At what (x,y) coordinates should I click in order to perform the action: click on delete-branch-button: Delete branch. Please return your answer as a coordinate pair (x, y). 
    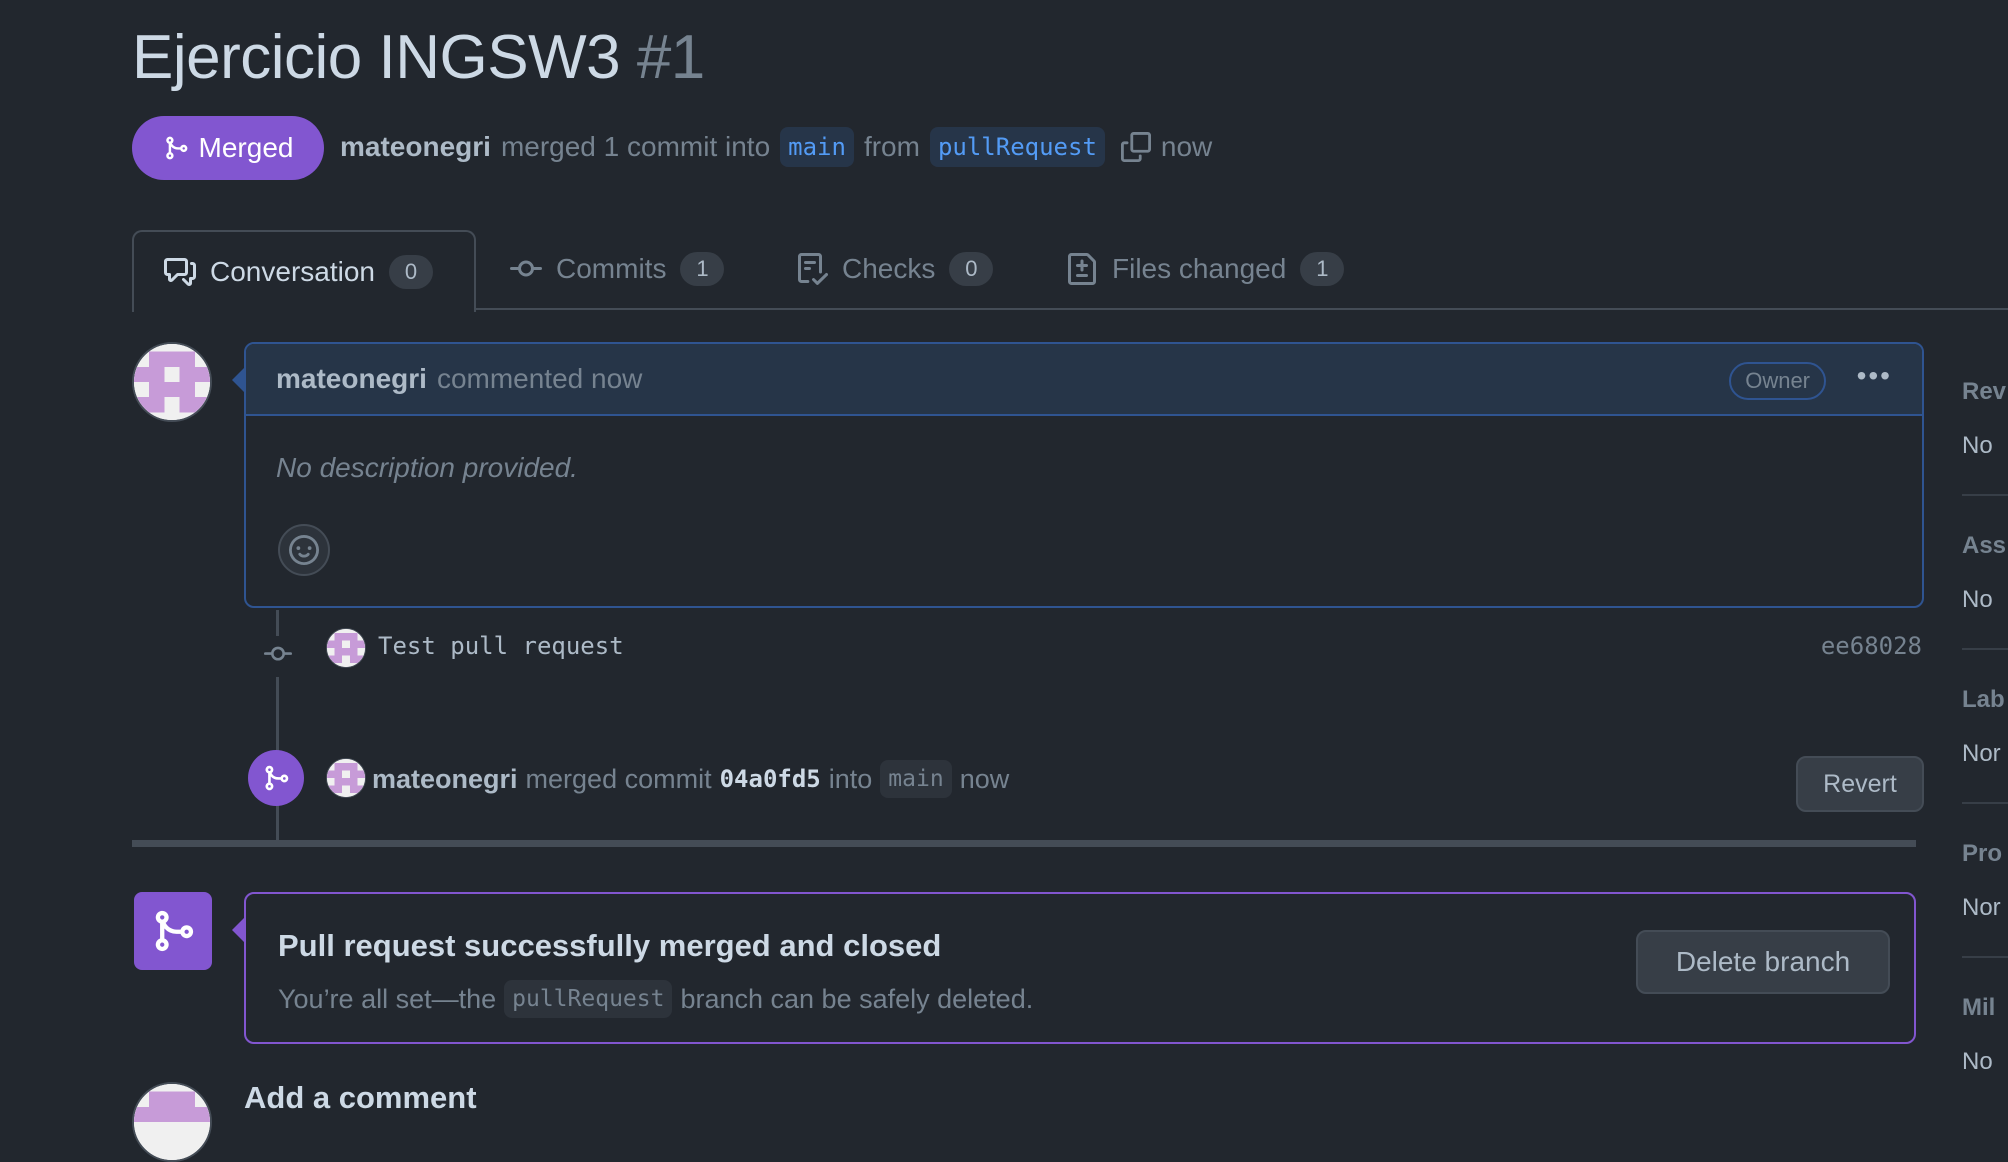
    Looking at the image, I should click on (1763, 962).